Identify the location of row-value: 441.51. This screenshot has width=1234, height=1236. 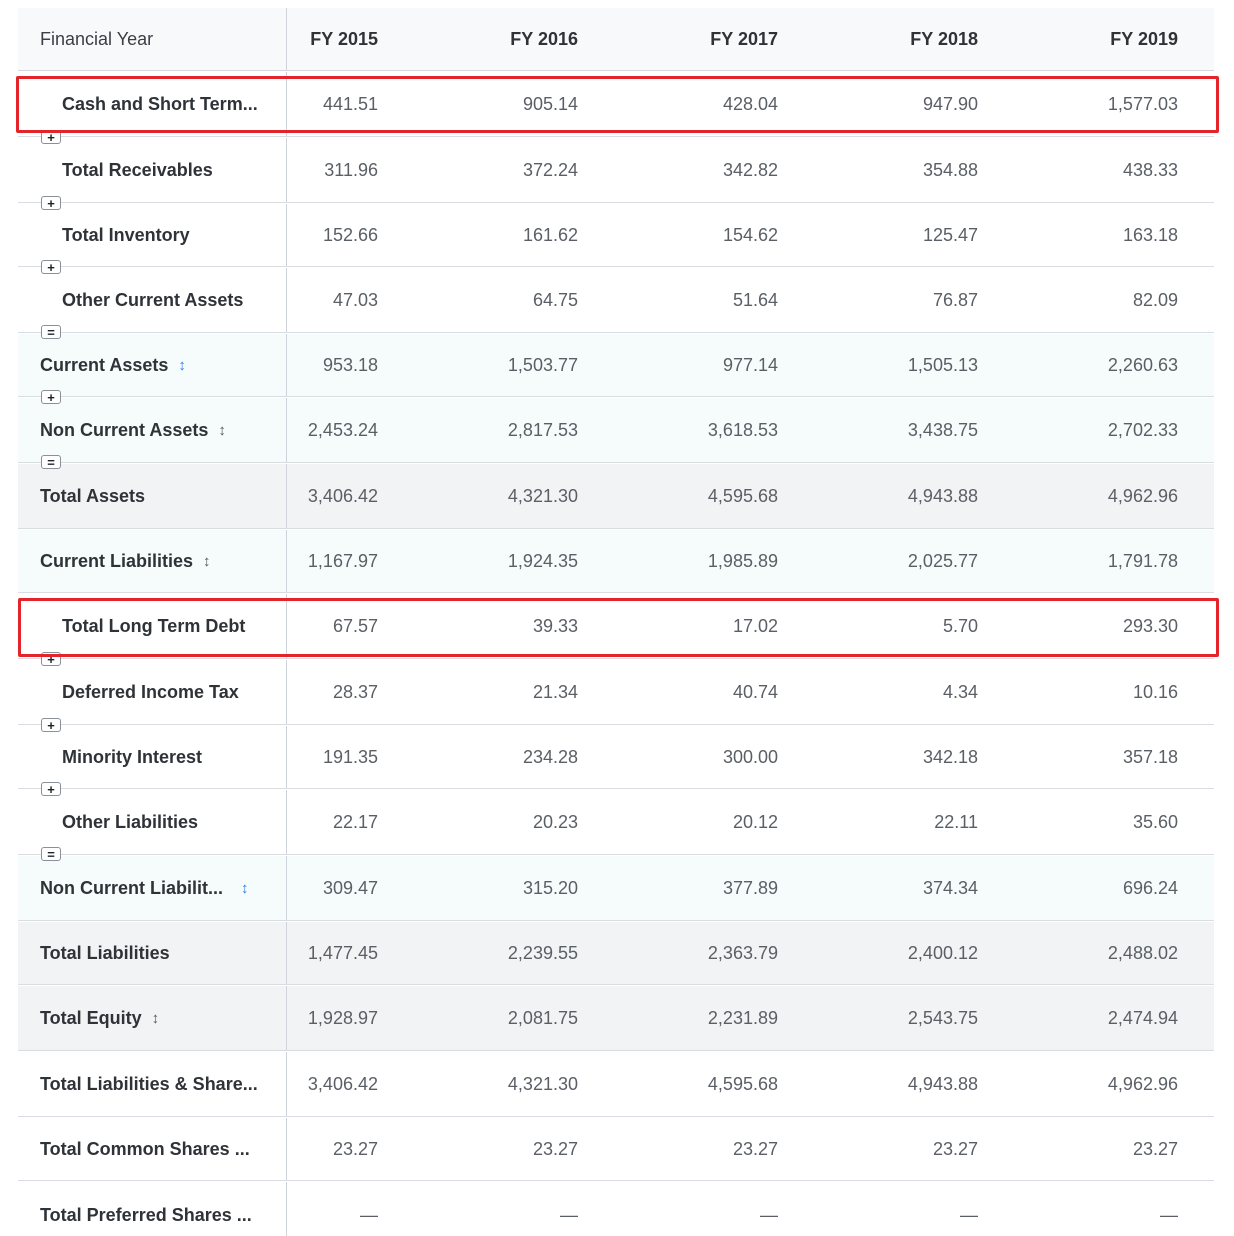
(350, 103).